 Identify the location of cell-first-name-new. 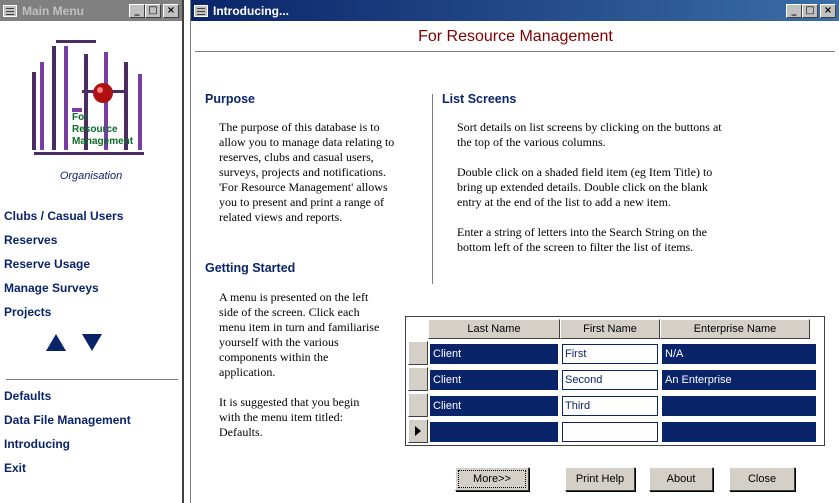
(610, 432).